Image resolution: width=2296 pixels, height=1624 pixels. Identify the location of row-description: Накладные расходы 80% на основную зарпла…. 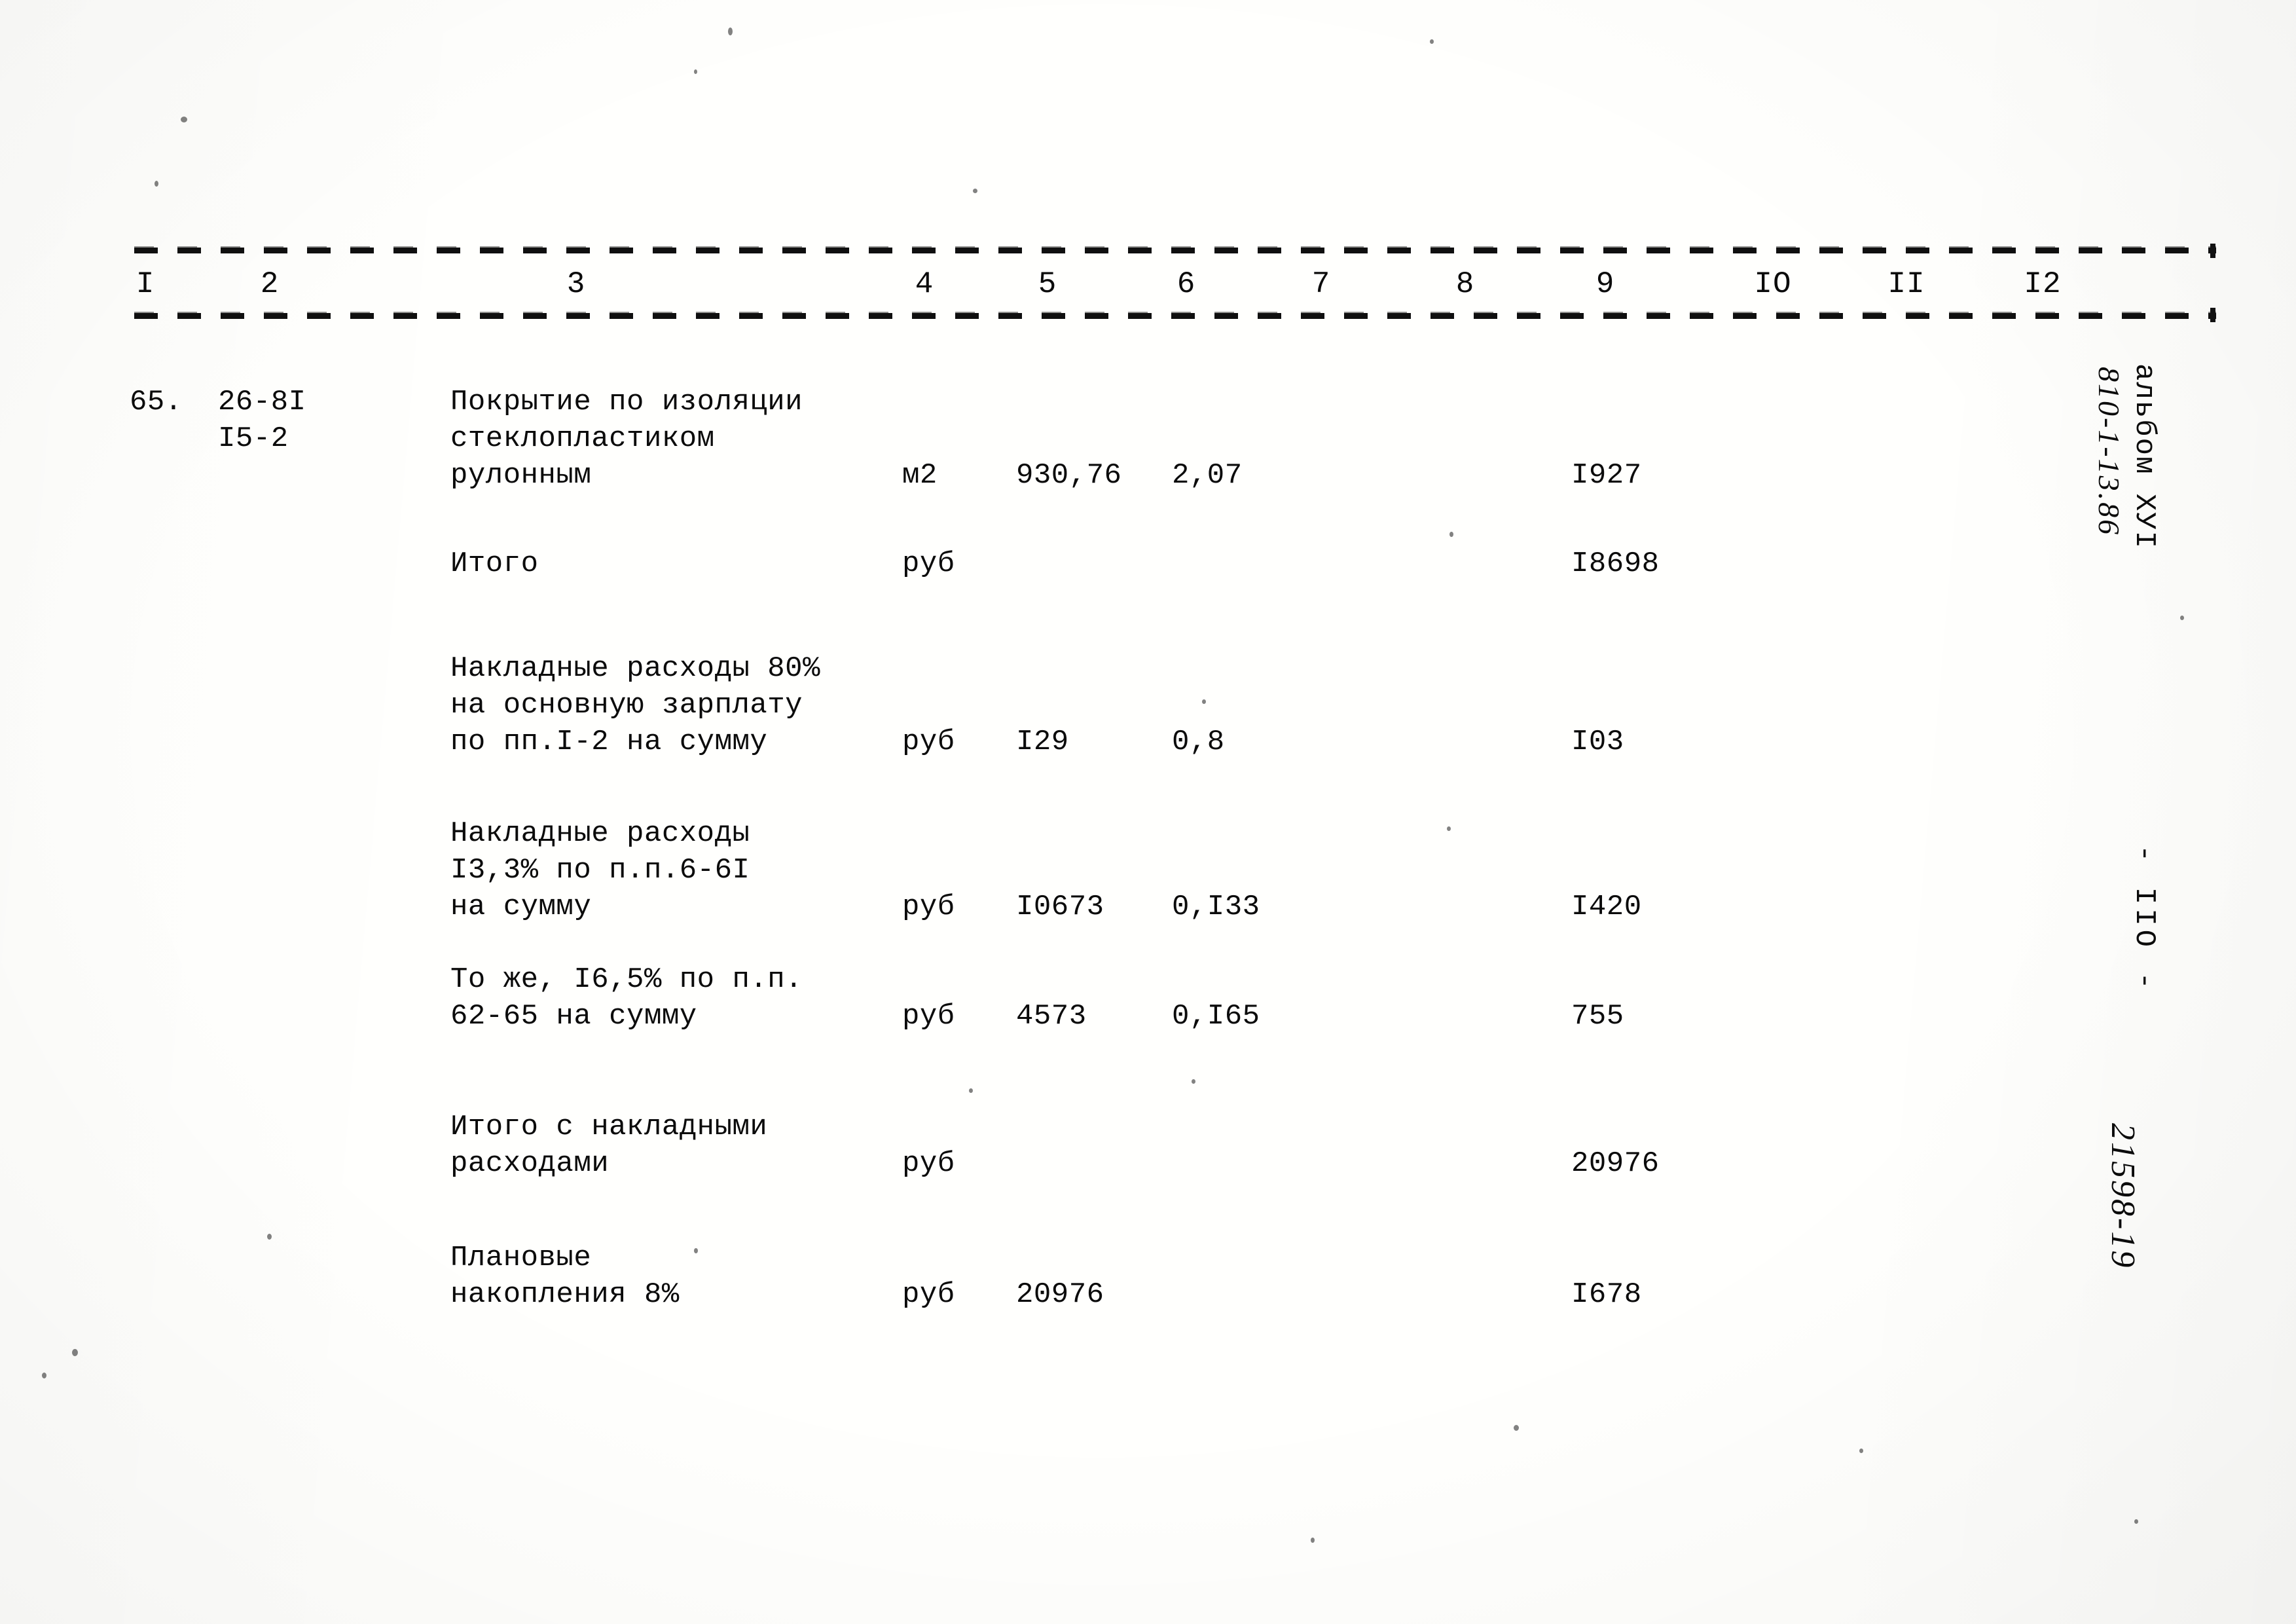
(635, 705).